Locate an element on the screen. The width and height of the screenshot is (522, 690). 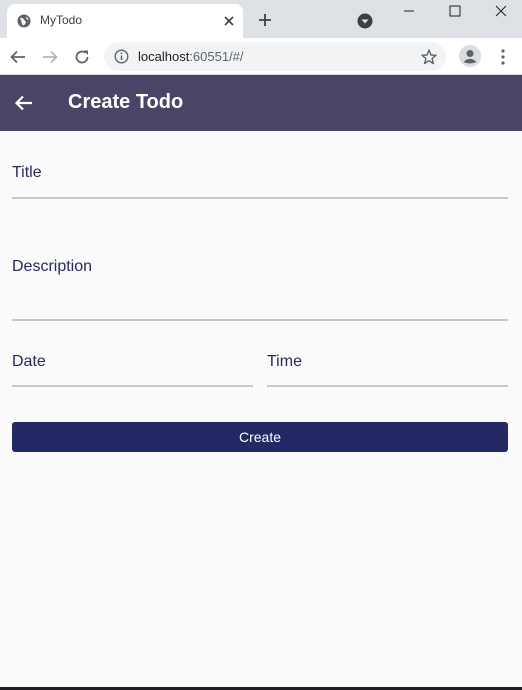
browser-tab-strip: MyTodo is located at coordinates (261, 19).